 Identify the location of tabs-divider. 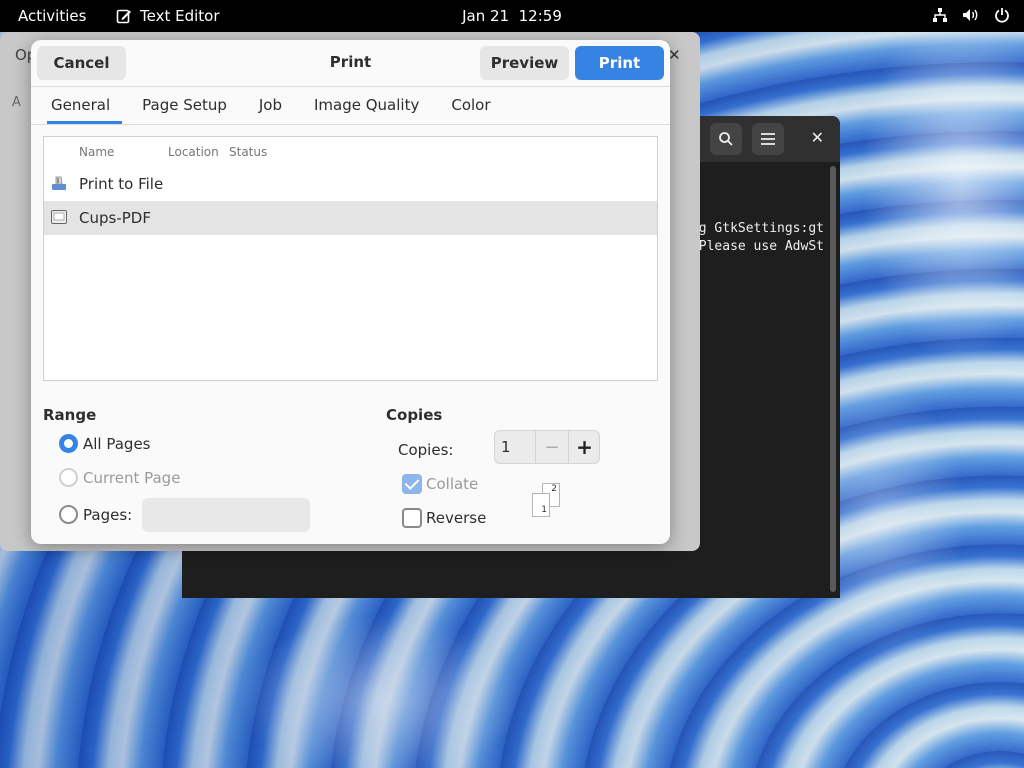
(350, 124).